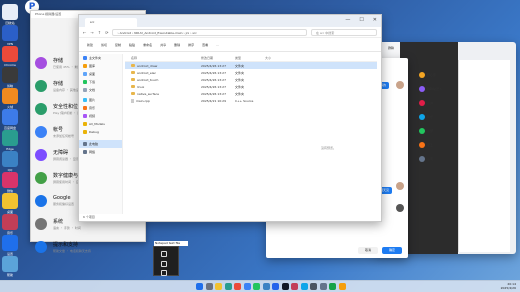 The height and width of the screenshot is (292, 520). I want to click on desktop-icon: 帮助, so click(10, 266).